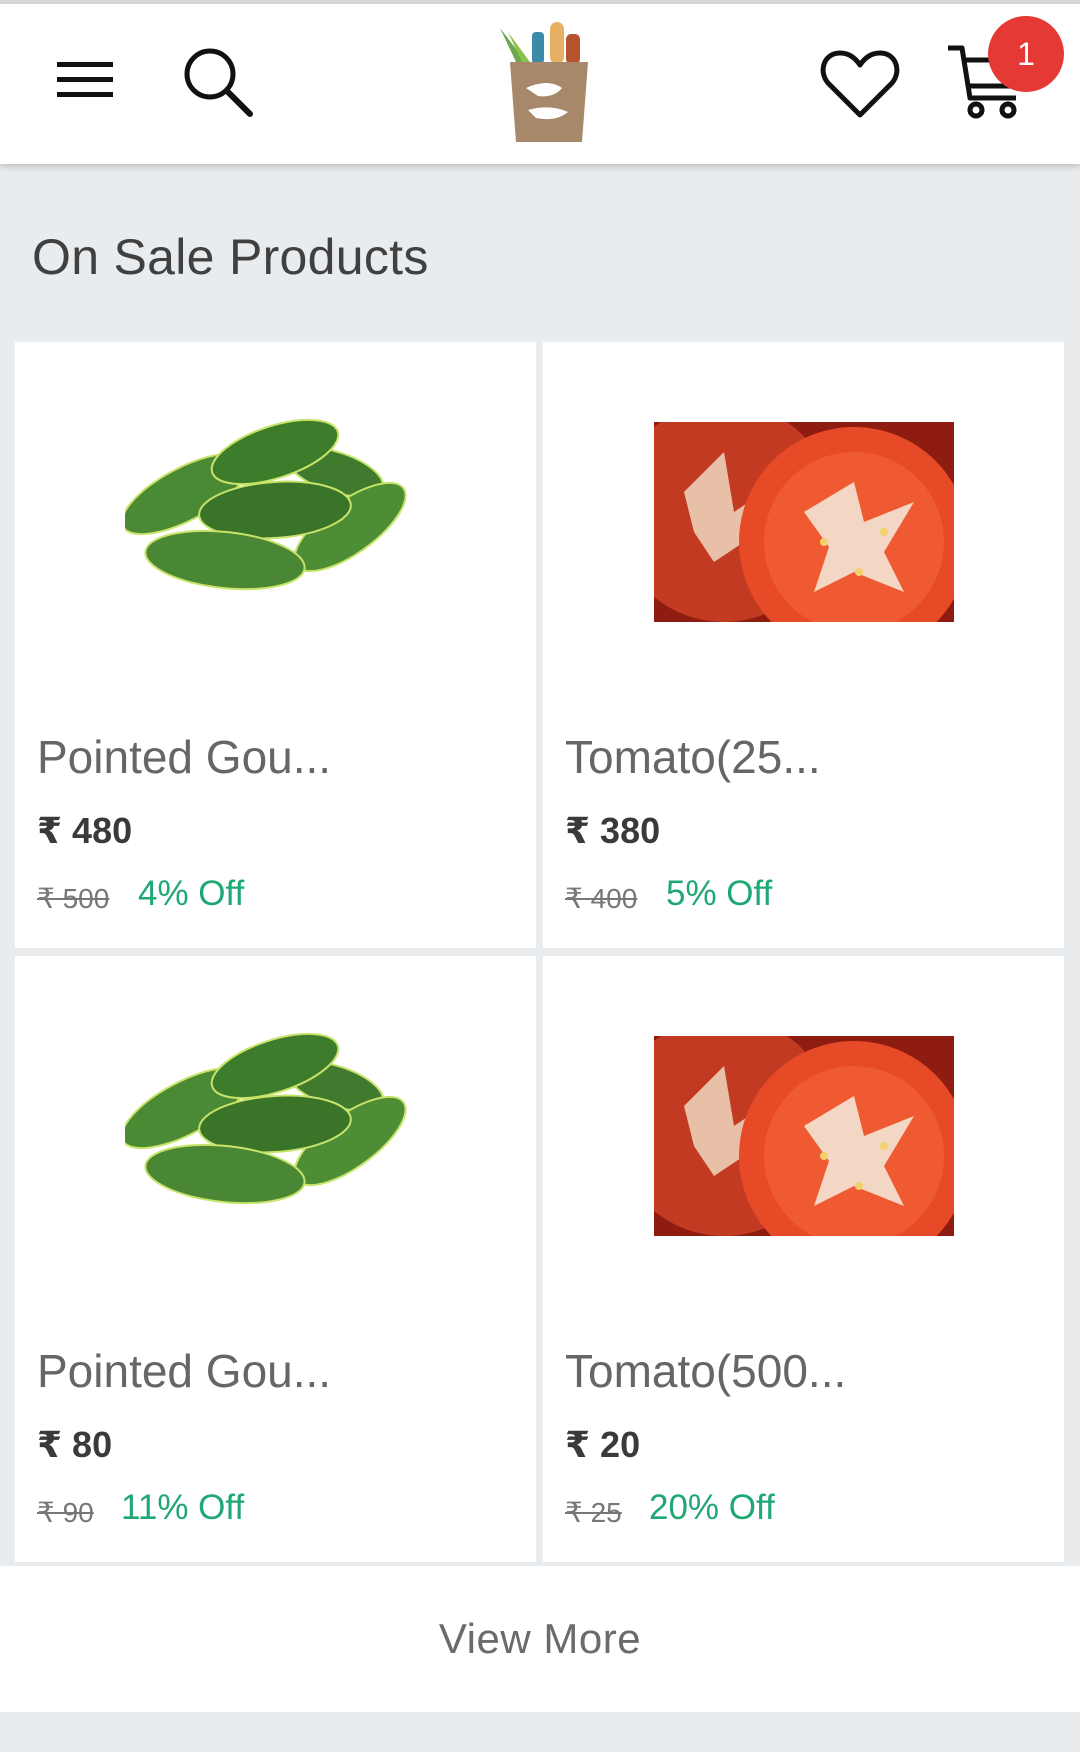 Image resolution: width=1080 pixels, height=1752 pixels. Describe the element at coordinates (719, 893) in the screenshot. I see `discount-label: 5% Off` at that location.